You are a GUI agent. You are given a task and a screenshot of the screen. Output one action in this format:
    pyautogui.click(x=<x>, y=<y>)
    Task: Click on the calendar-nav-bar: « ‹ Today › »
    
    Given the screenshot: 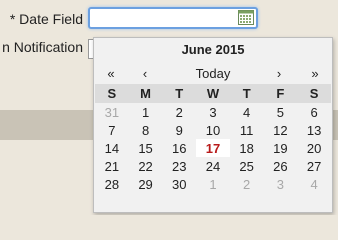 What is the action you would take?
    pyautogui.click(x=213, y=74)
    